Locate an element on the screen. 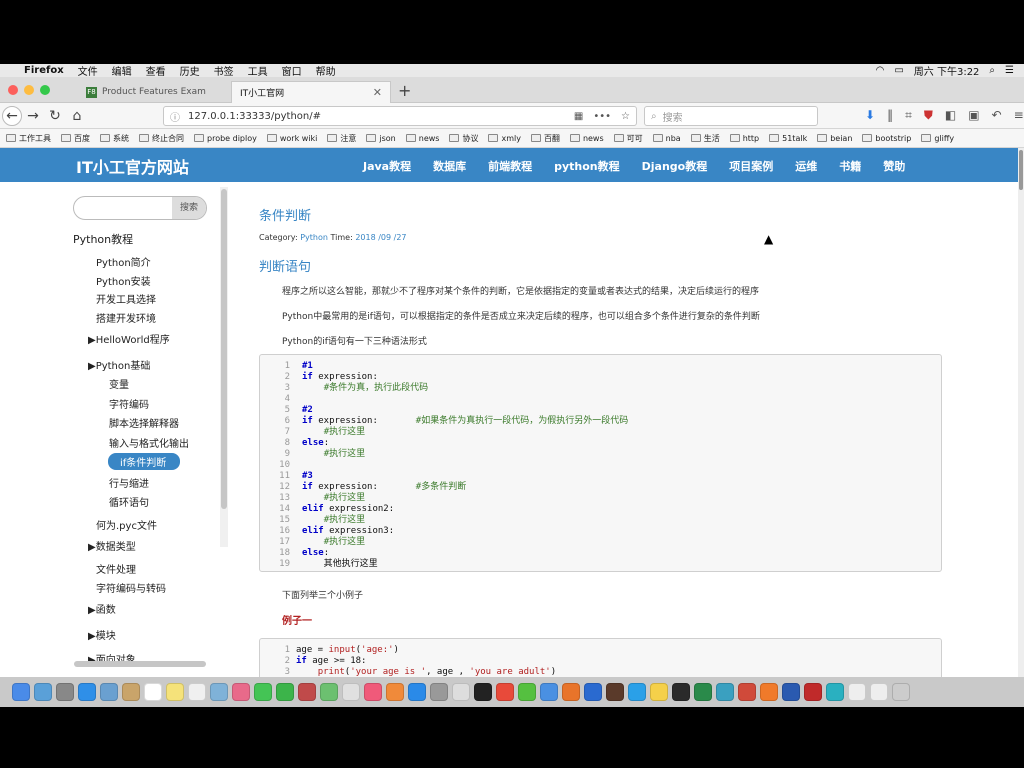 This screenshot has height=768, width=1024. music-icon is located at coordinates (373, 692).